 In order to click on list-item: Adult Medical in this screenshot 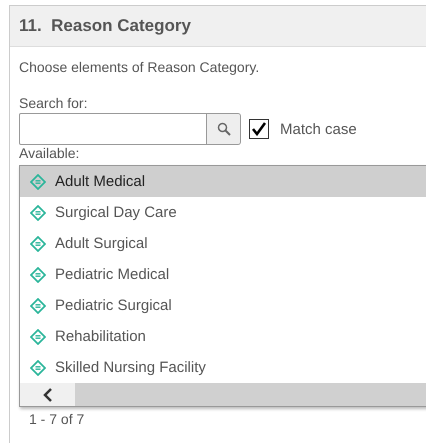, I will do `click(223, 181)`.